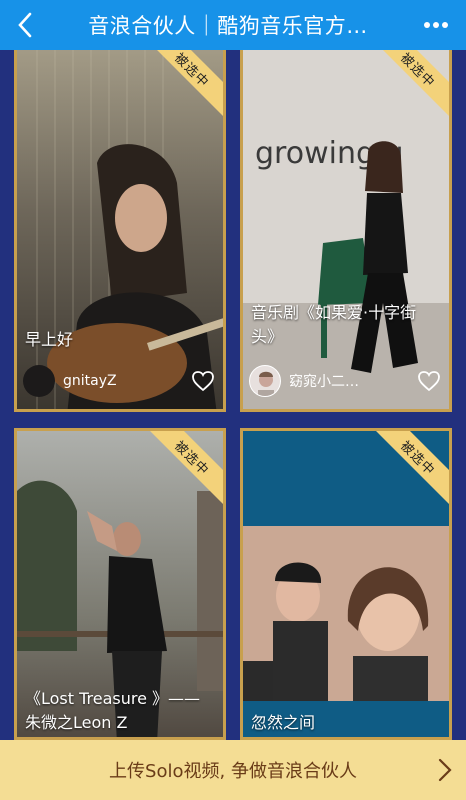 The height and width of the screenshot is (800, 466). I want to click on back-button, so click(25, 25).